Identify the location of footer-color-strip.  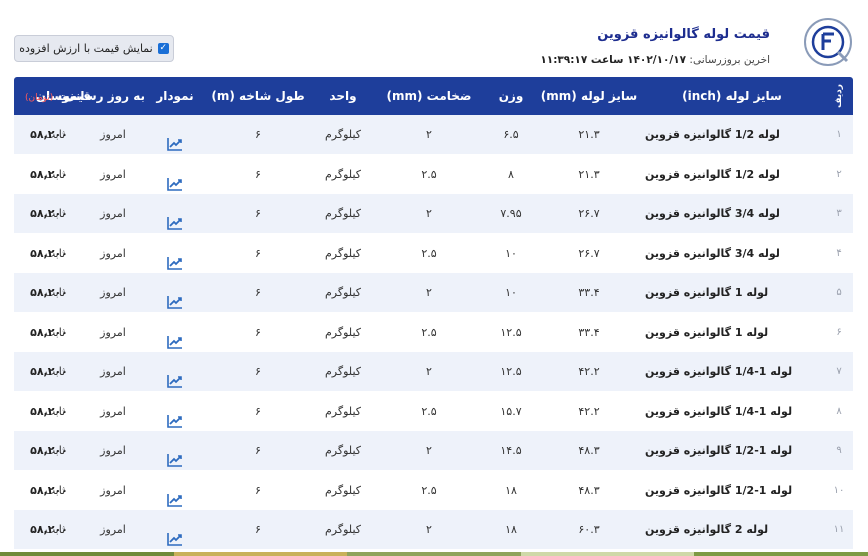
(434, 554).